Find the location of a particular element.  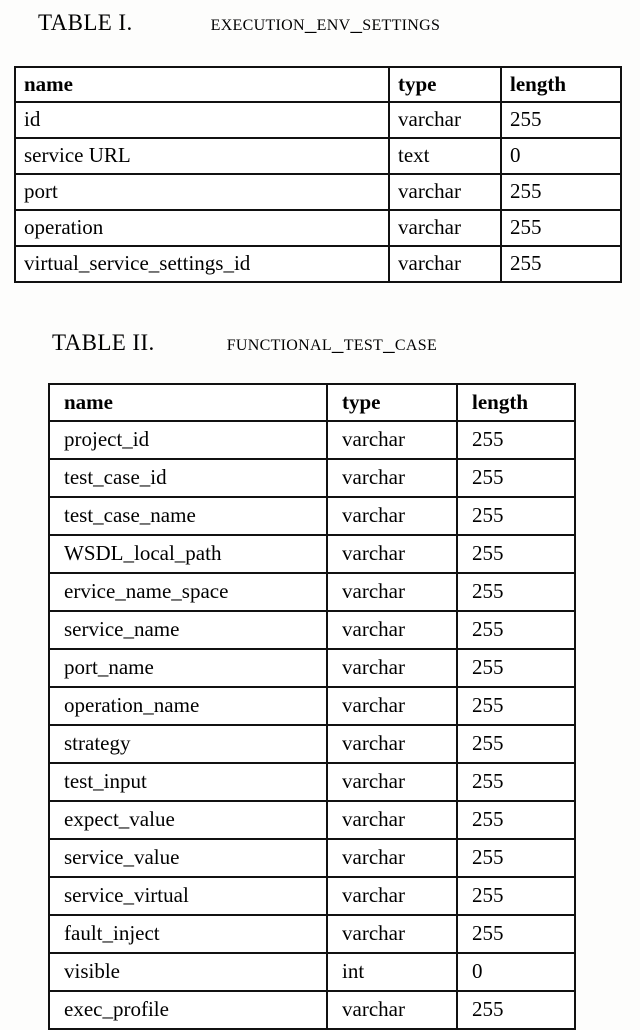

table-row: fault_inject varchar 255 is located at coordinates (312, 934).